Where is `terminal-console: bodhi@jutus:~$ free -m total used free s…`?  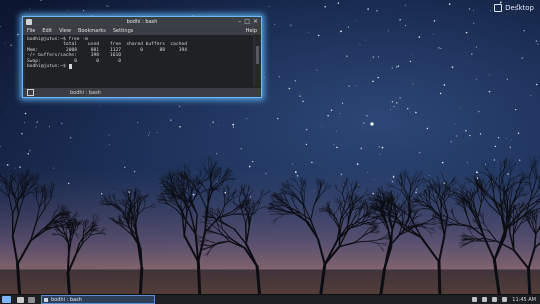
terminal-console: bodhi@jutus:~$ free -m total used free s… is located at coordinates (139, 63).